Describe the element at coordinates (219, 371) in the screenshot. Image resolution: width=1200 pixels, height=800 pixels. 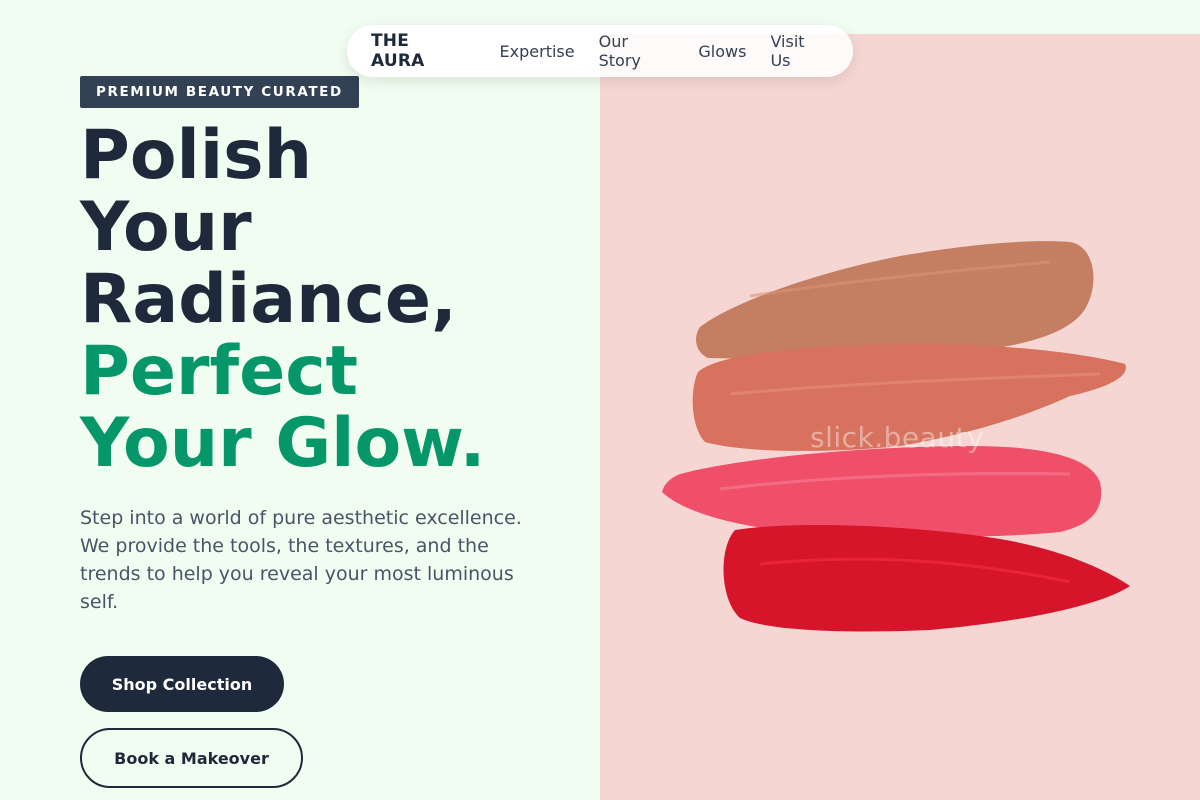
I see `headline-accent-line: Perfect` at that location.